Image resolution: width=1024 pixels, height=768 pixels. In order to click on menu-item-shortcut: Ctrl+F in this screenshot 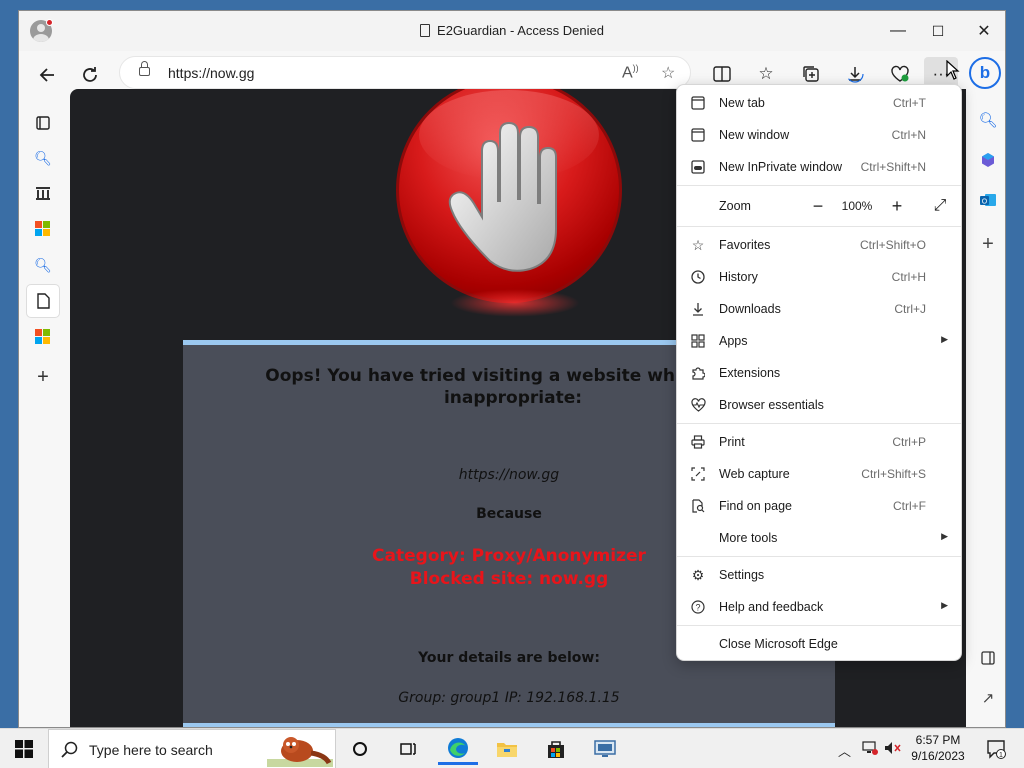, I will do `click(909, 506)`.